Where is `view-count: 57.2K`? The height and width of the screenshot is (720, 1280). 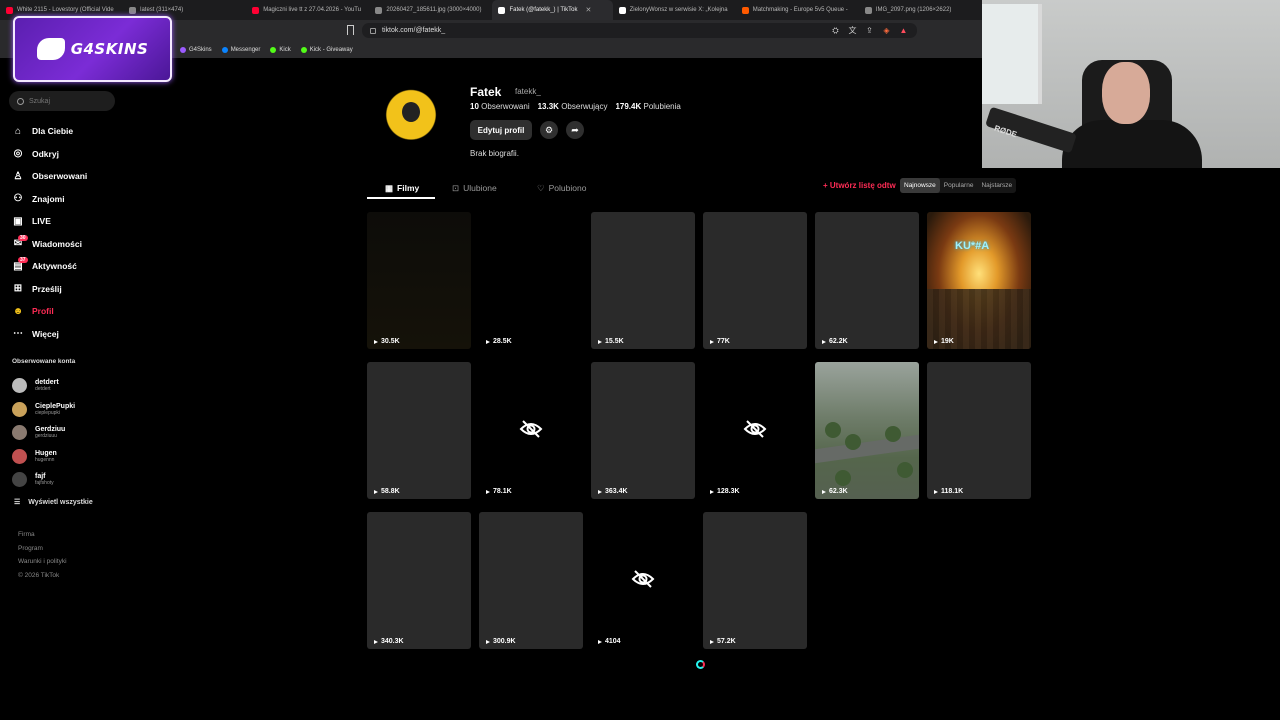
view-count: 57.2K is located at coordinates (723, 641).